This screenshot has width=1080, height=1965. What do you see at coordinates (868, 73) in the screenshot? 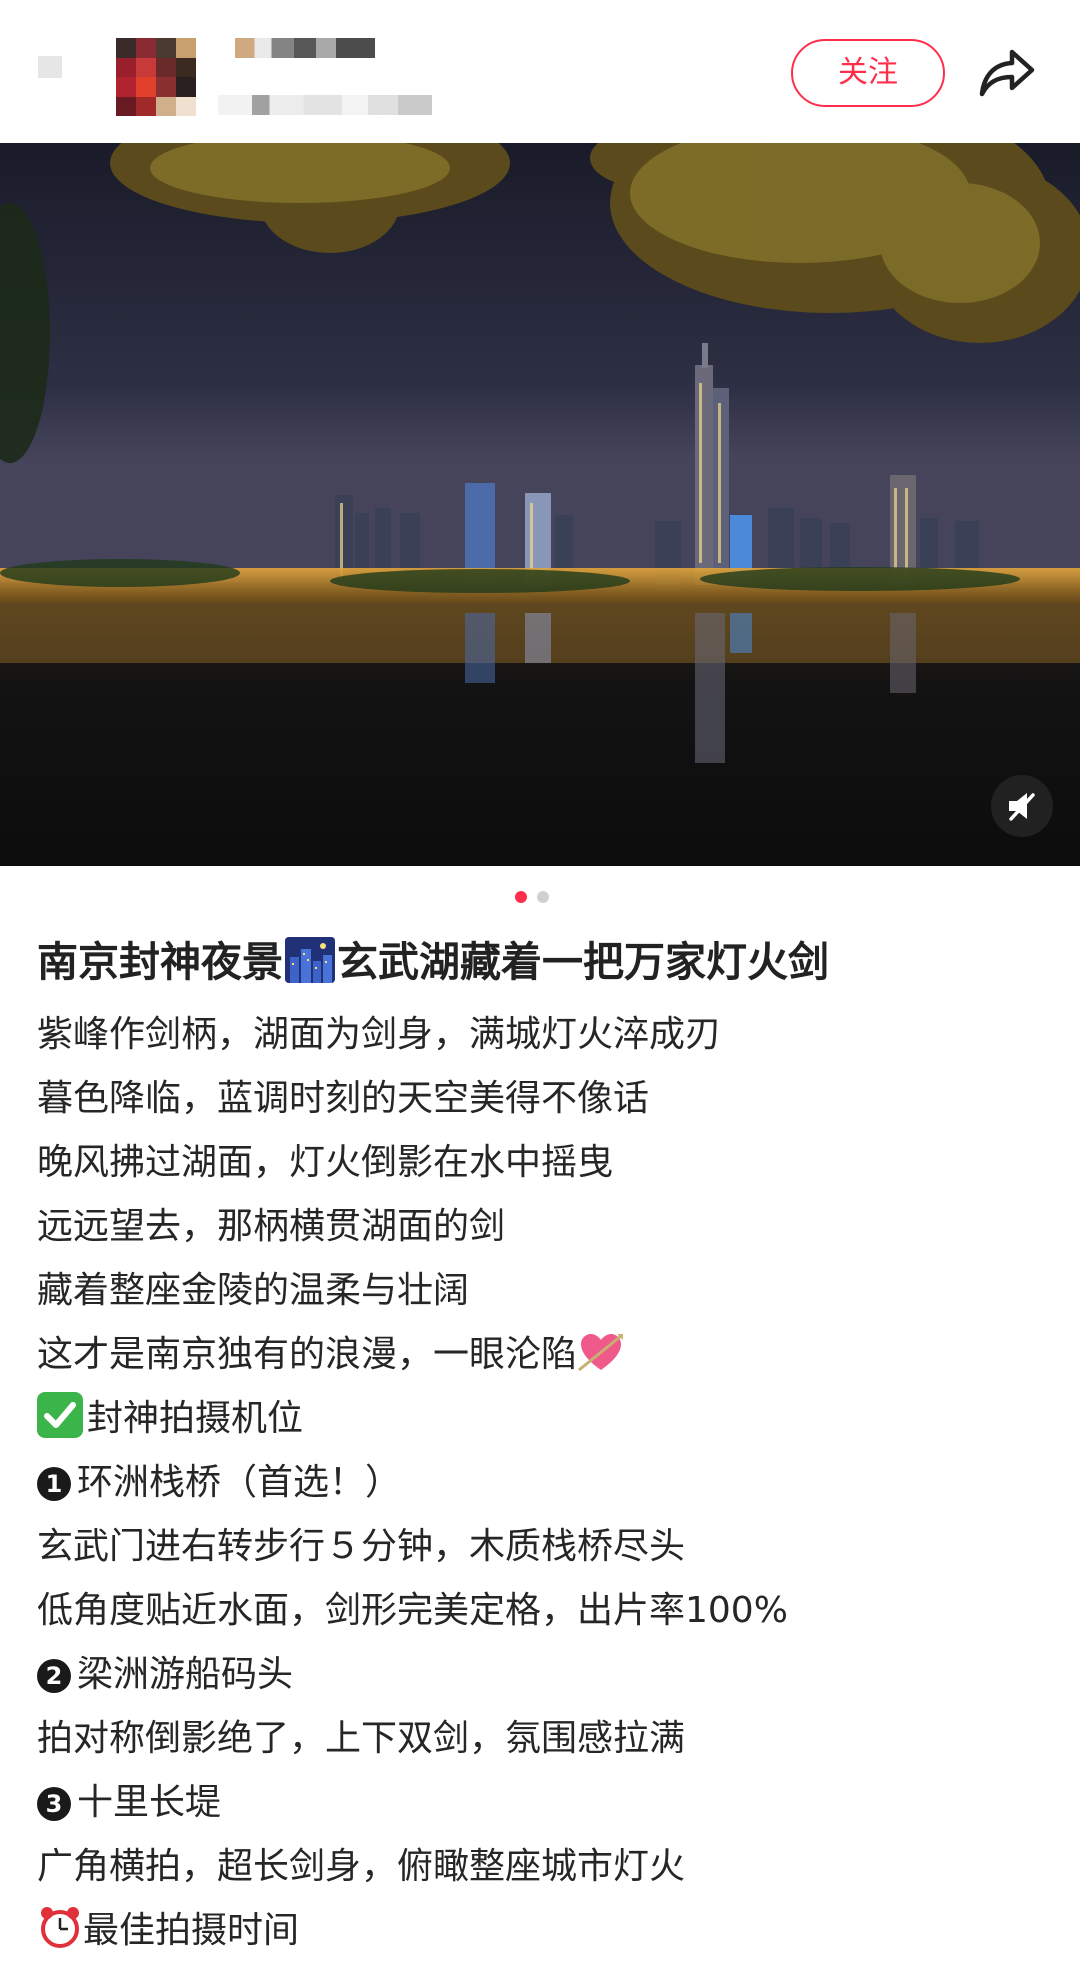
I see `follow-button: 关注` at bounding box center [868, 73].